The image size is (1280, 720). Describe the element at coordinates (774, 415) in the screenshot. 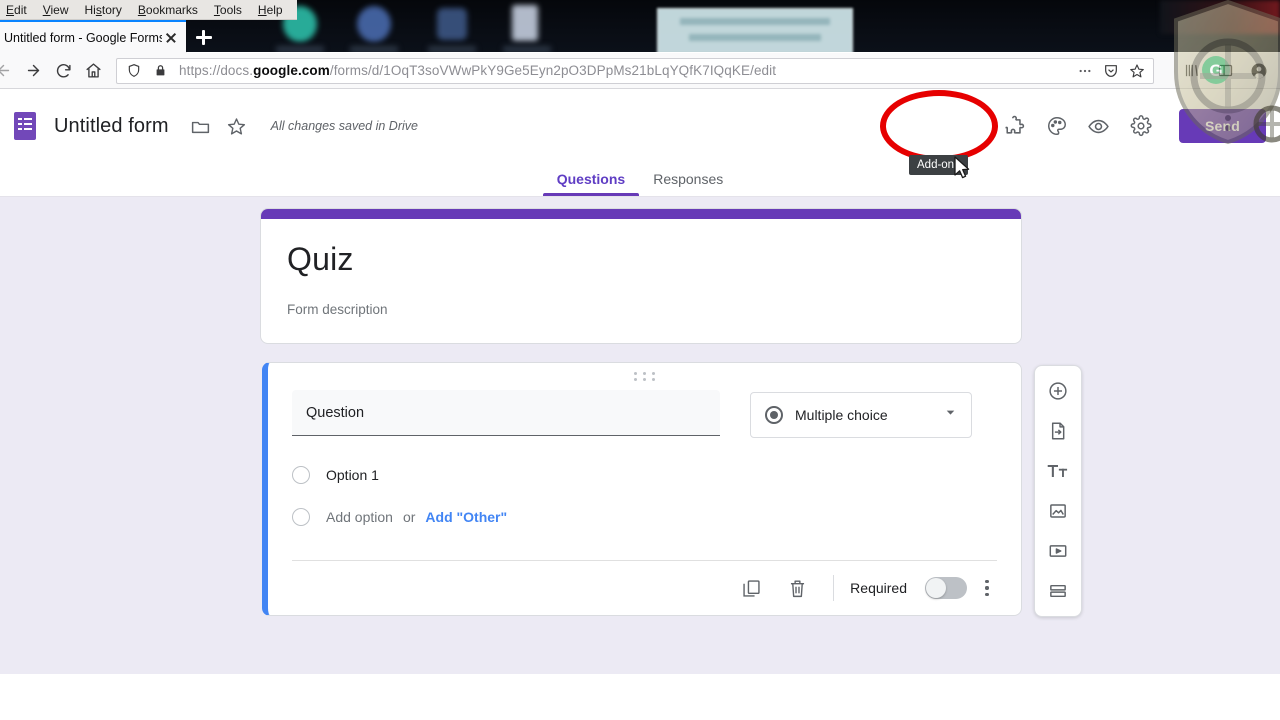

I see `radio-filled-icon` at that location.